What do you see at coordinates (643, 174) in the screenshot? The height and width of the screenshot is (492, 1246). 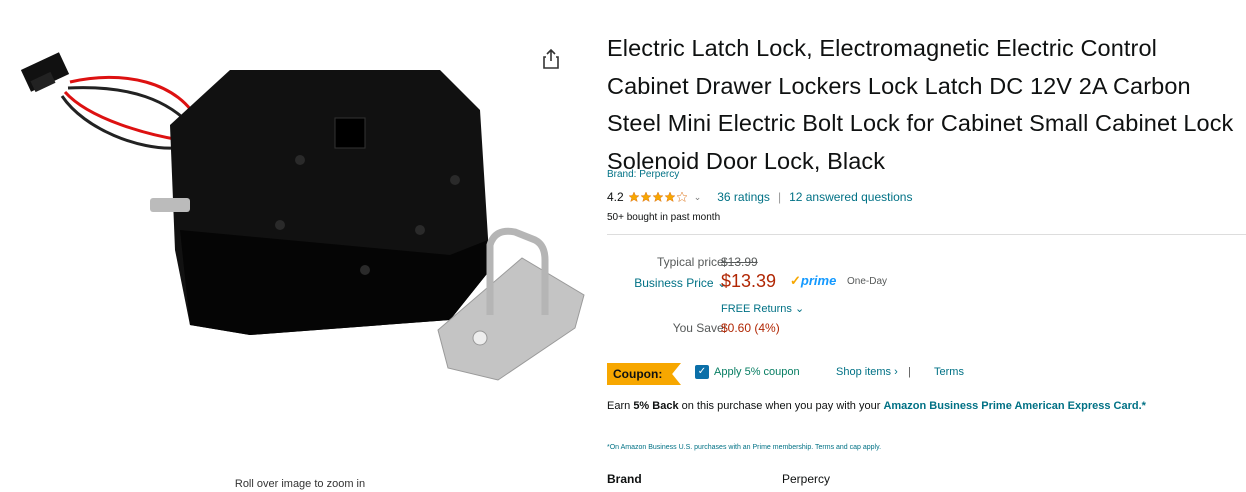 I see `brand-link: Brand: Perpercy` at bounding box center [643, 174].